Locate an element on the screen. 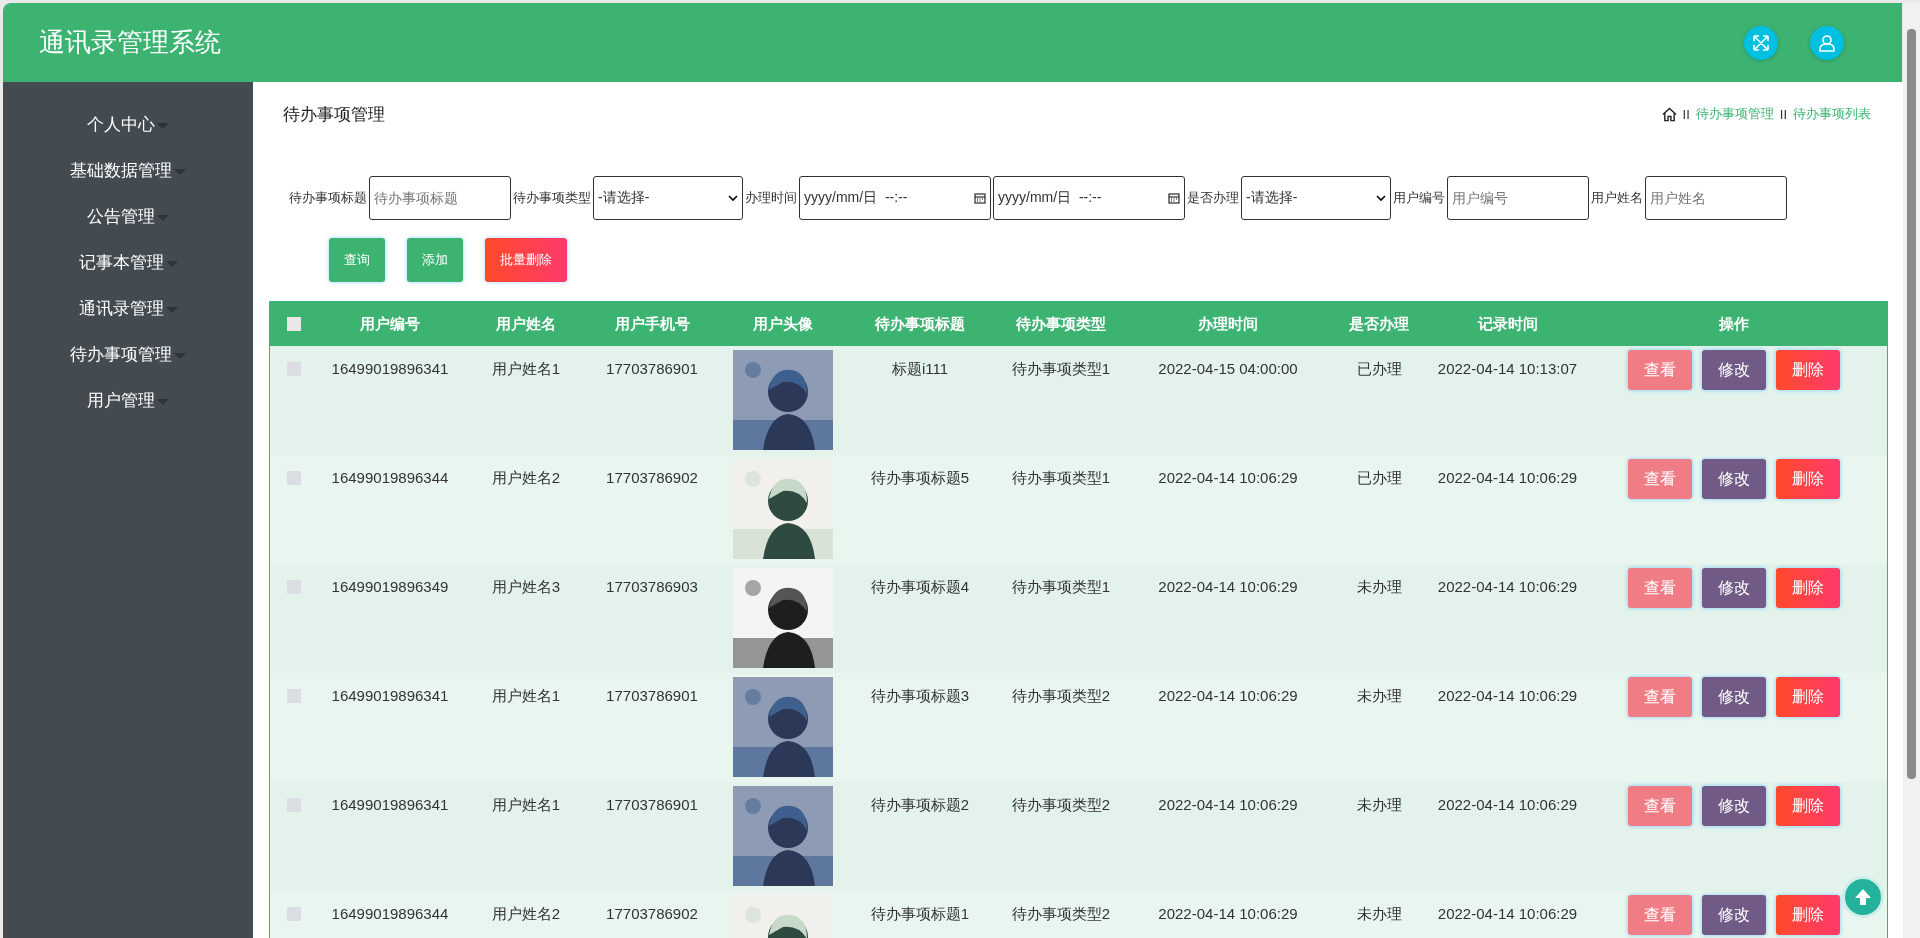  menu-item: 个人中心 is located at coordinates (128, 125).